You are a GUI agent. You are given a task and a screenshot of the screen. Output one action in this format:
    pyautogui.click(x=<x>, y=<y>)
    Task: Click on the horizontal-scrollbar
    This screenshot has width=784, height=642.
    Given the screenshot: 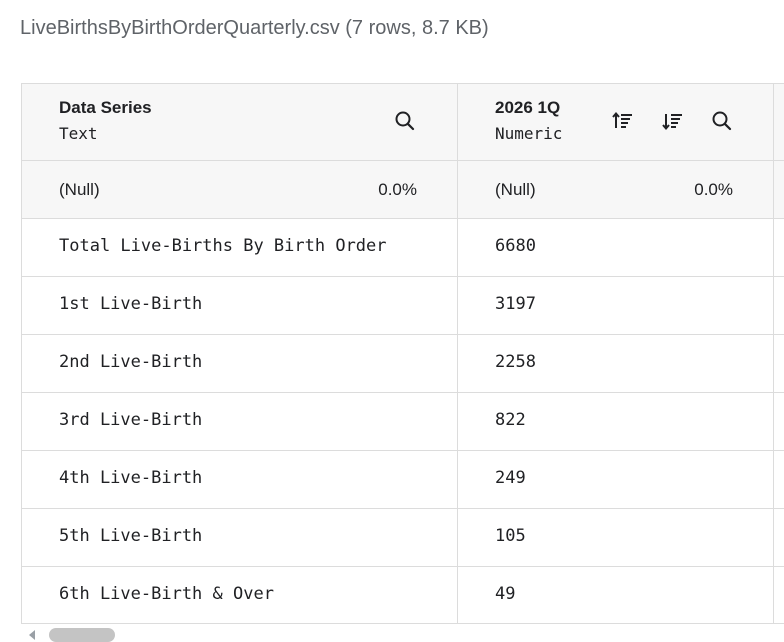 What is the action you would take?
    pyautogui.click(x=402, y=632)
    